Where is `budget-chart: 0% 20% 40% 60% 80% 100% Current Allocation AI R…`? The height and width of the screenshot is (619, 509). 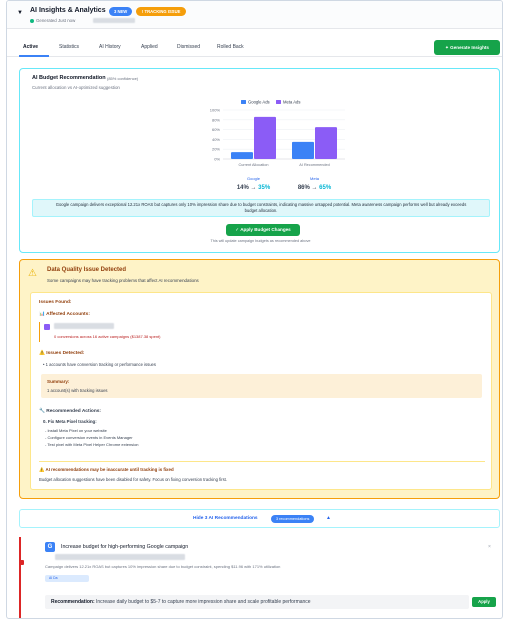
budget-chart: 0% 20% 40% 60% 80% 100% Current Allocation AI R… is located at coordinates (277, 145).